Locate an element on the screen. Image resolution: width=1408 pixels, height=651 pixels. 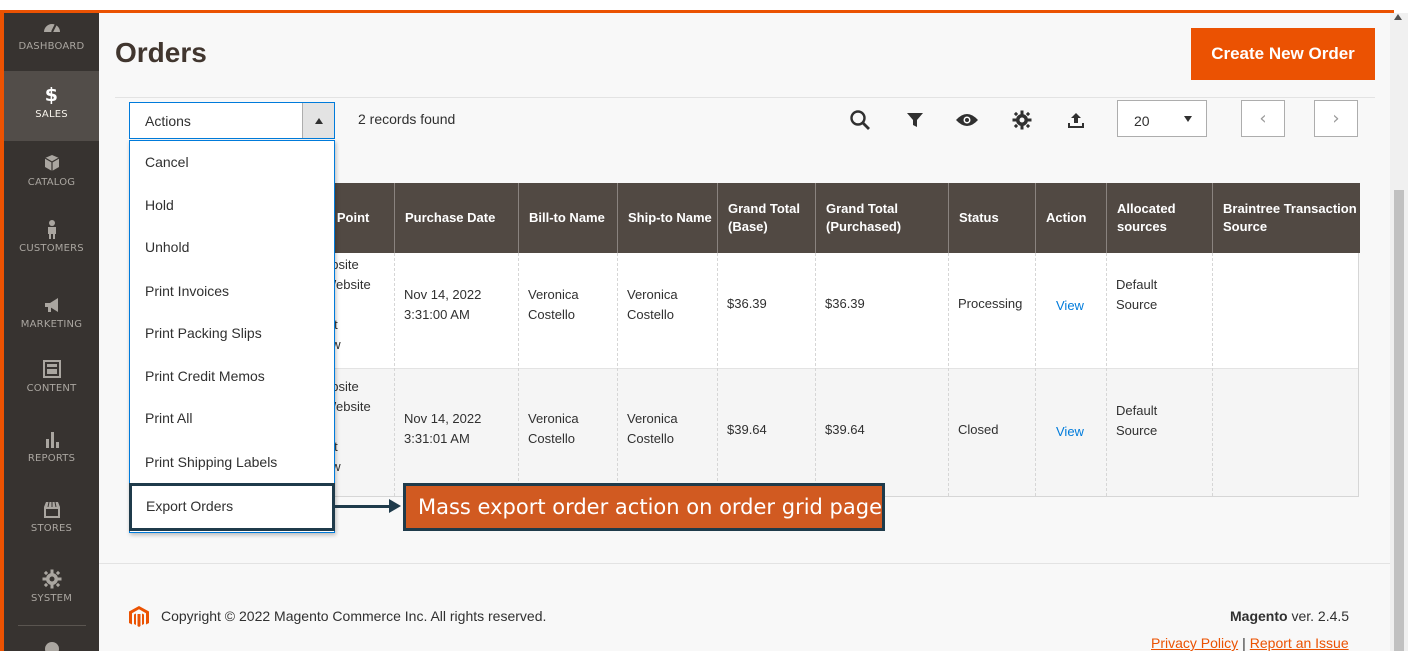
sidebar-item-marketing: MARKETING is located at coordinates (51, 324).